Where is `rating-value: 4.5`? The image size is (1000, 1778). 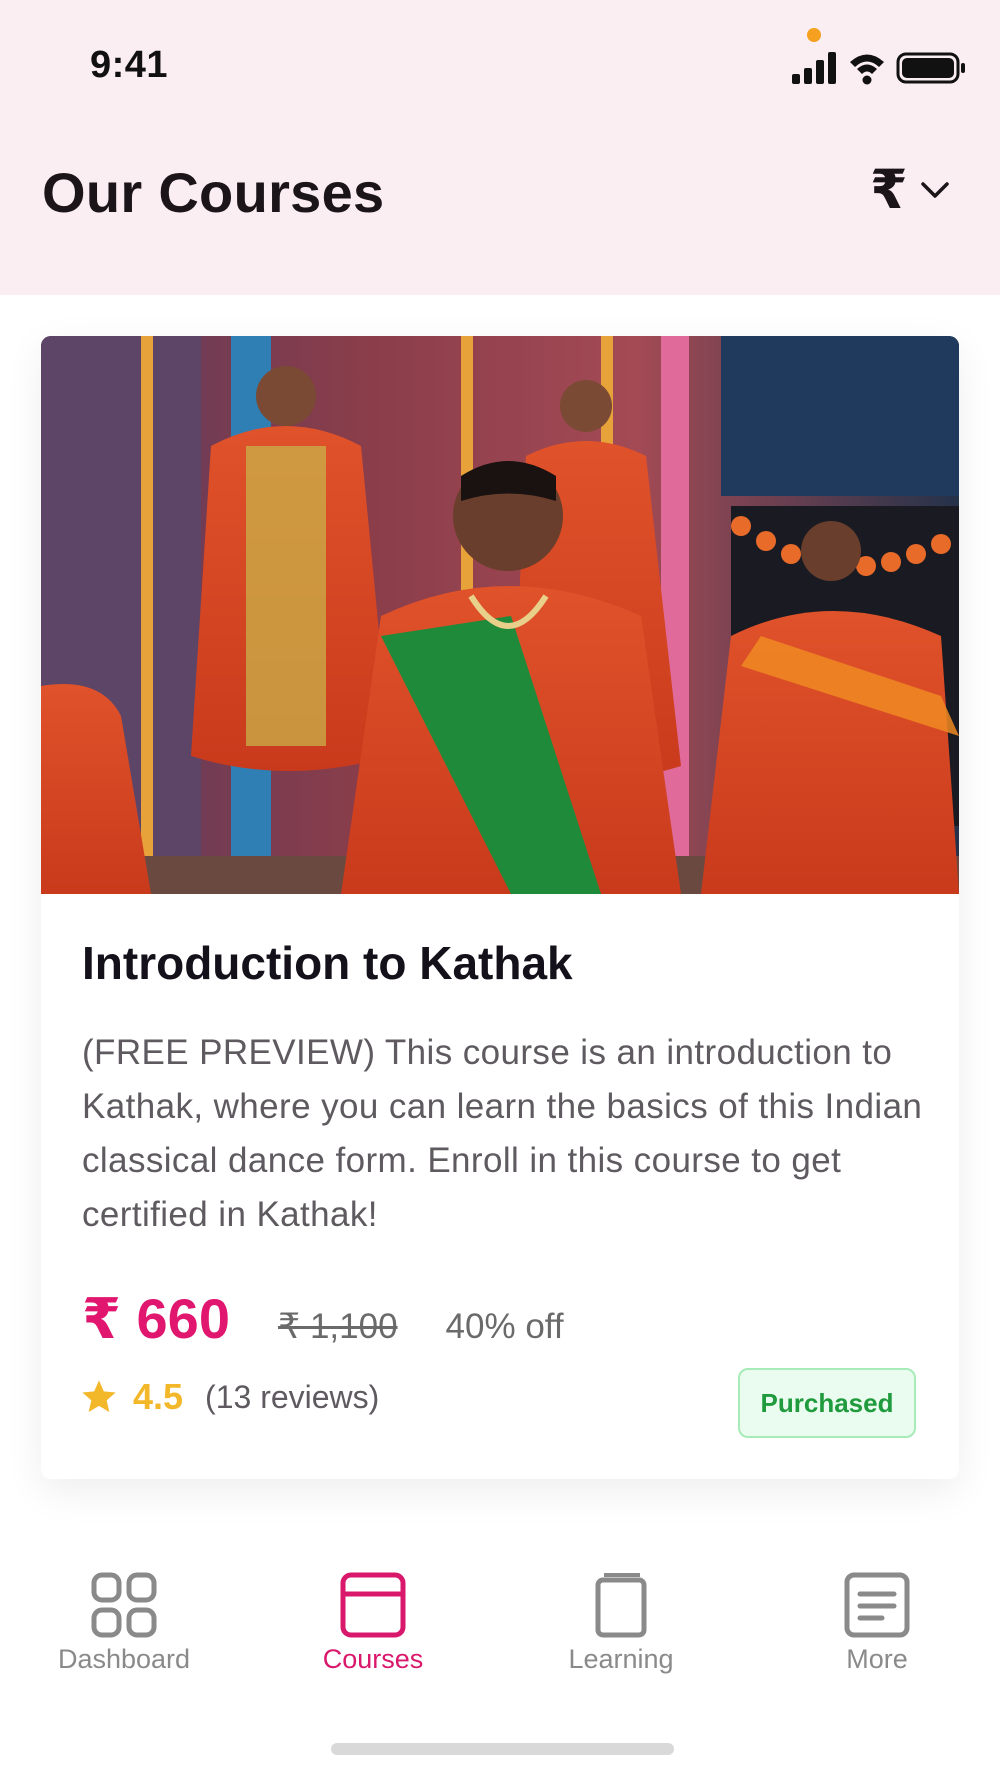
rating-value: 4.5 is located at coordinates (158, 1396).